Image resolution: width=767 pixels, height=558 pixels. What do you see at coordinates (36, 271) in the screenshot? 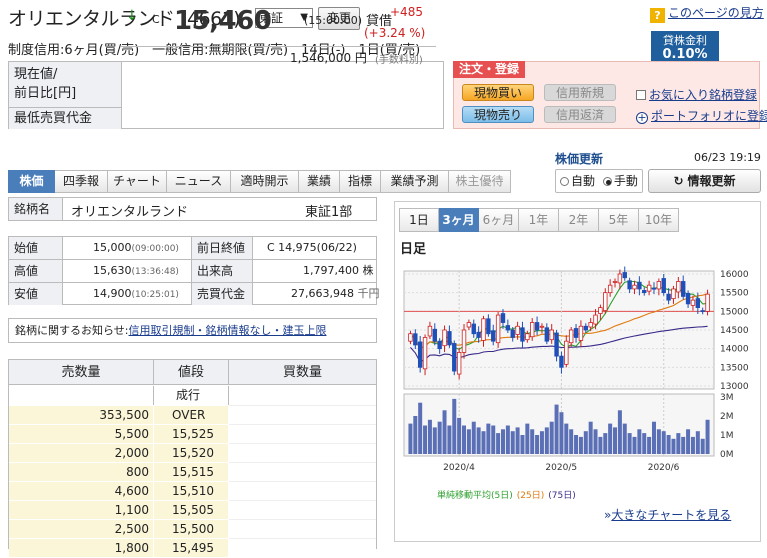
I see `high-label: 高値` at bounding box center [36, 271].